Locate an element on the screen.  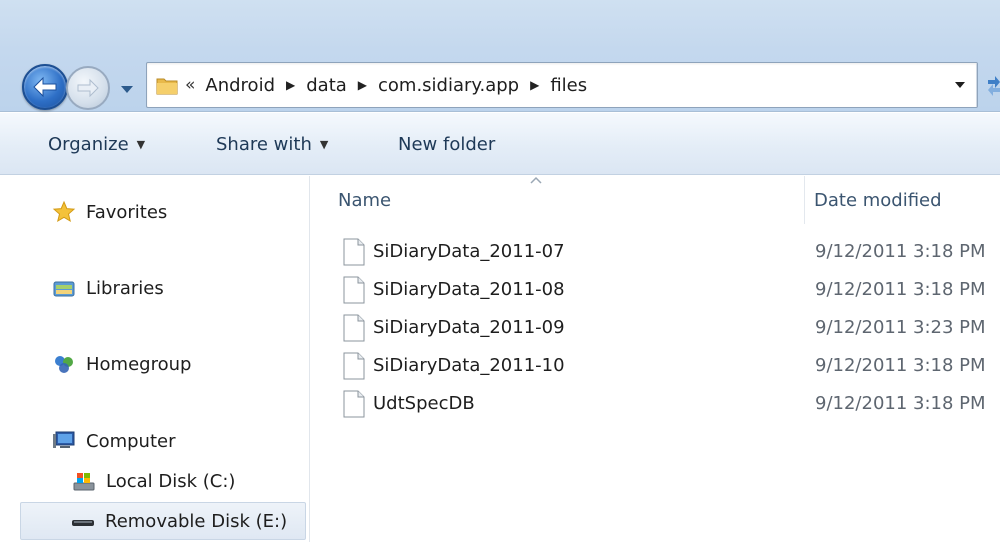
file-row: UdtSpecDB 9/12/2011 3:18 PM is located at coordinates (655, 403).